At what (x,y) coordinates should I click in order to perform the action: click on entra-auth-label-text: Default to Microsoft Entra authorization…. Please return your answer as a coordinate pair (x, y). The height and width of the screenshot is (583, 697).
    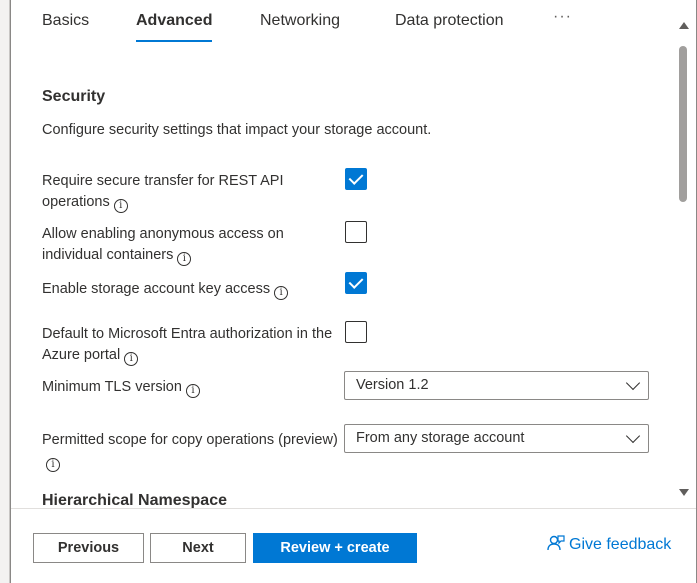
    Looking at the image, I should click on (187, 344).